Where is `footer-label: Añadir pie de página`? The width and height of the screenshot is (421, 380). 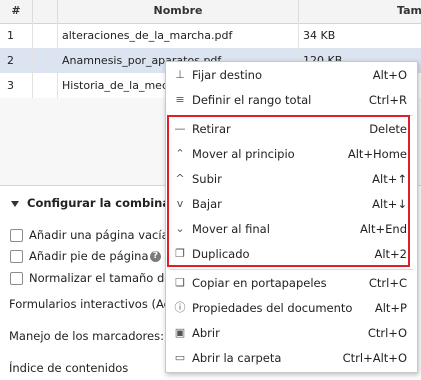 footer-label: Añadir pie de página is located at coordinates (89, 256).